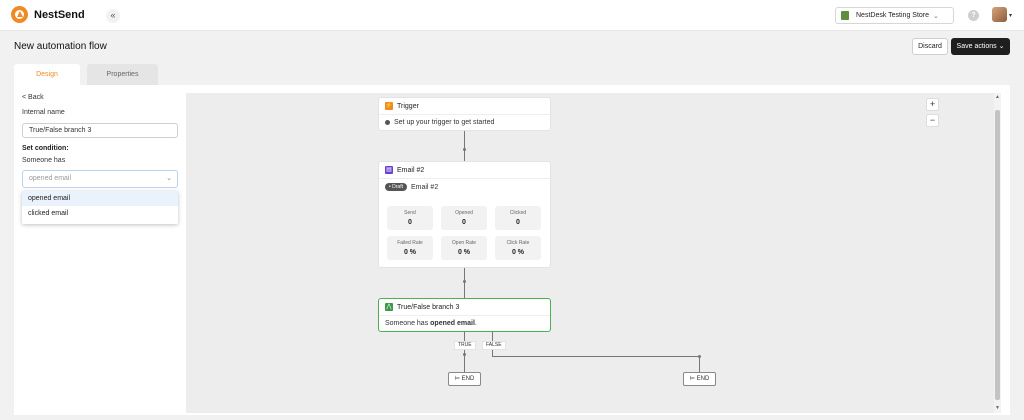 This screenshot has width=1024, height=420. Describe the element at coordinates (518, 248) in the screenshot. I see `stat-card: Click Rate 0 %` at that location.